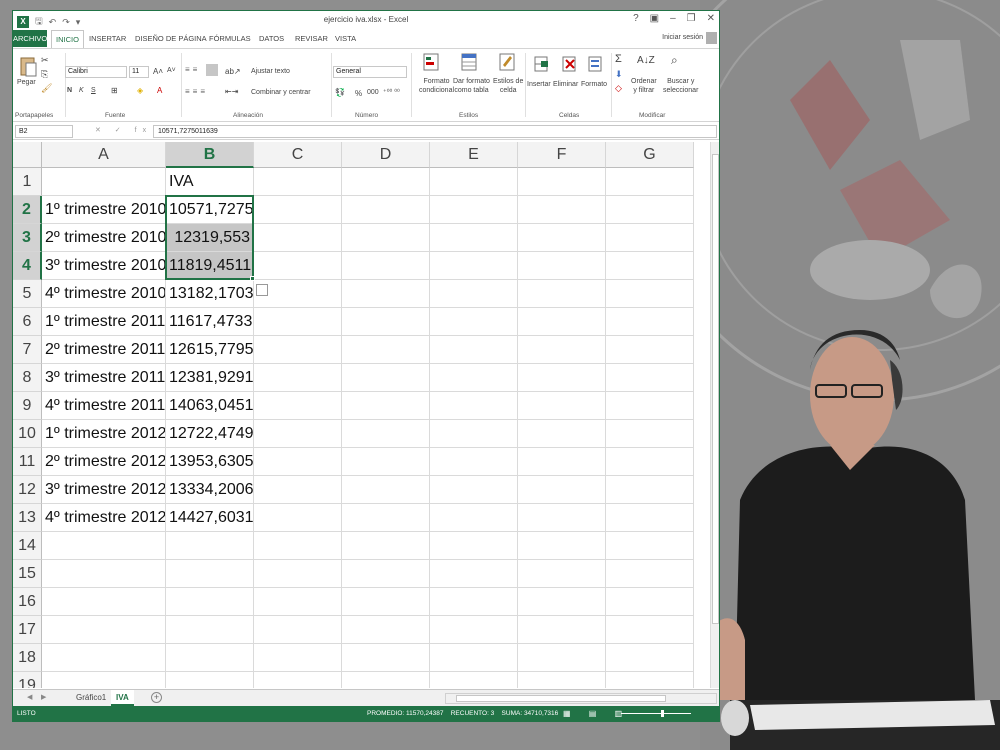 This screenshot has height=750, width=1000. Describe the element at coordinates (298, 155) in the screenshot. I see `column-header-c: C` at that location.